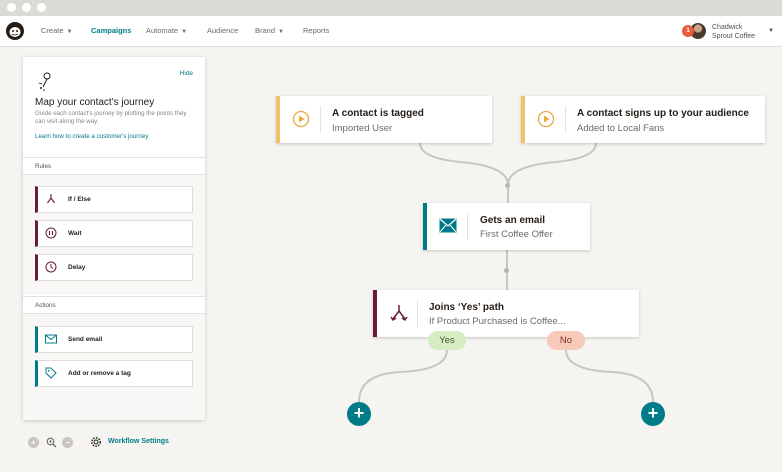 Image resolution: width=782 pixels, height=472 pixels. Describe the element at coordinates (186, 73) in the screenshot. I see `hide-panel-link: Hide` at that location.